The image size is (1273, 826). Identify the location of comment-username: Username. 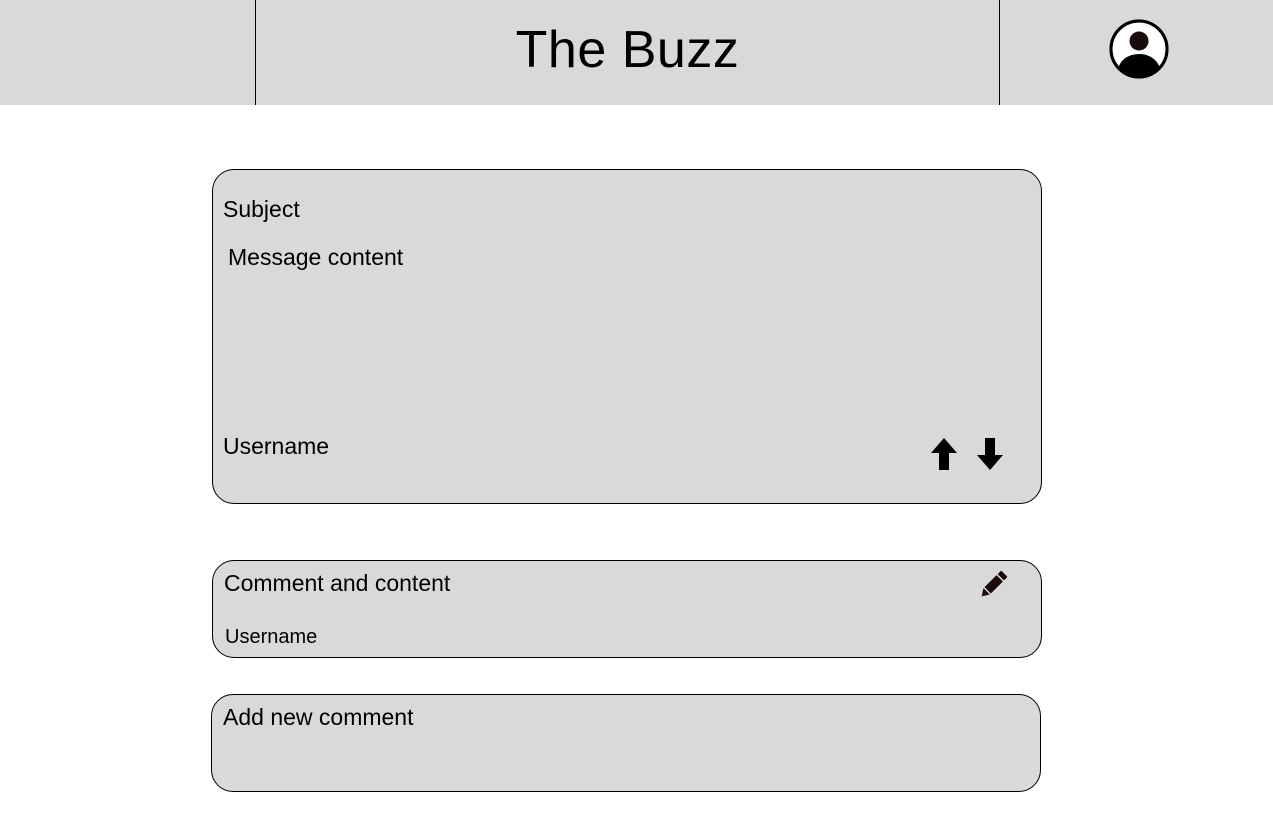
(271, 637).